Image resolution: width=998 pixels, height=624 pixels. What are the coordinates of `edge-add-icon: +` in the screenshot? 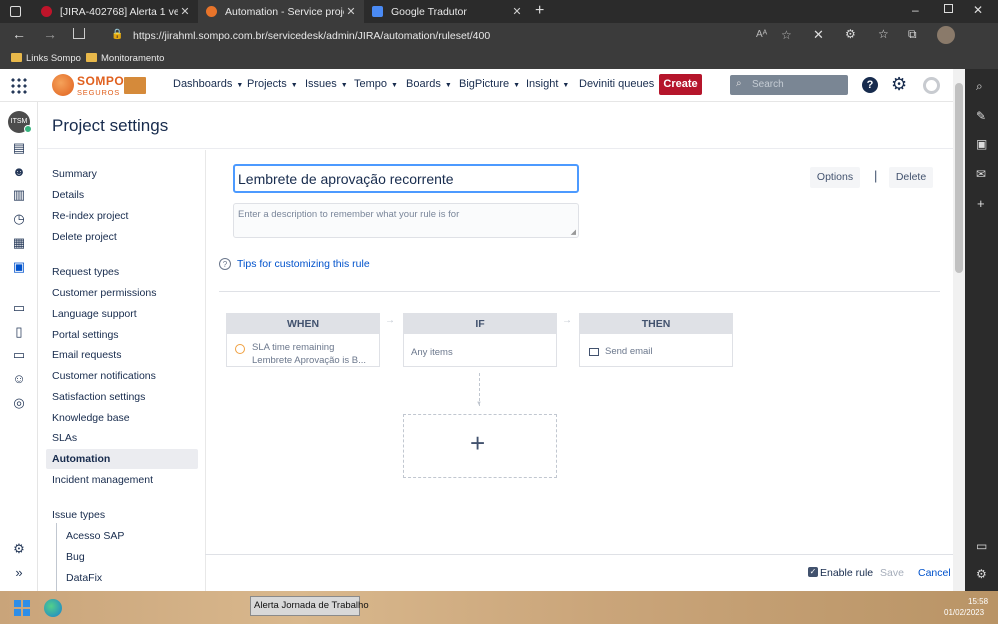 It's located at (981, 203).